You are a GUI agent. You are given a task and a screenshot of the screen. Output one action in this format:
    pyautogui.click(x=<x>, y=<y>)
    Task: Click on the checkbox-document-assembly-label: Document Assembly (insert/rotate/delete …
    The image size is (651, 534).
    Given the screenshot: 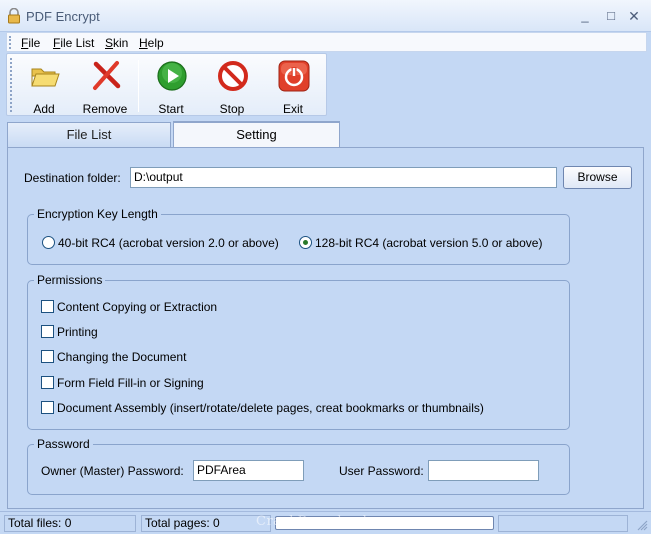 What is the action you would take?
    pyautogui.click(x=270, y=408)
    